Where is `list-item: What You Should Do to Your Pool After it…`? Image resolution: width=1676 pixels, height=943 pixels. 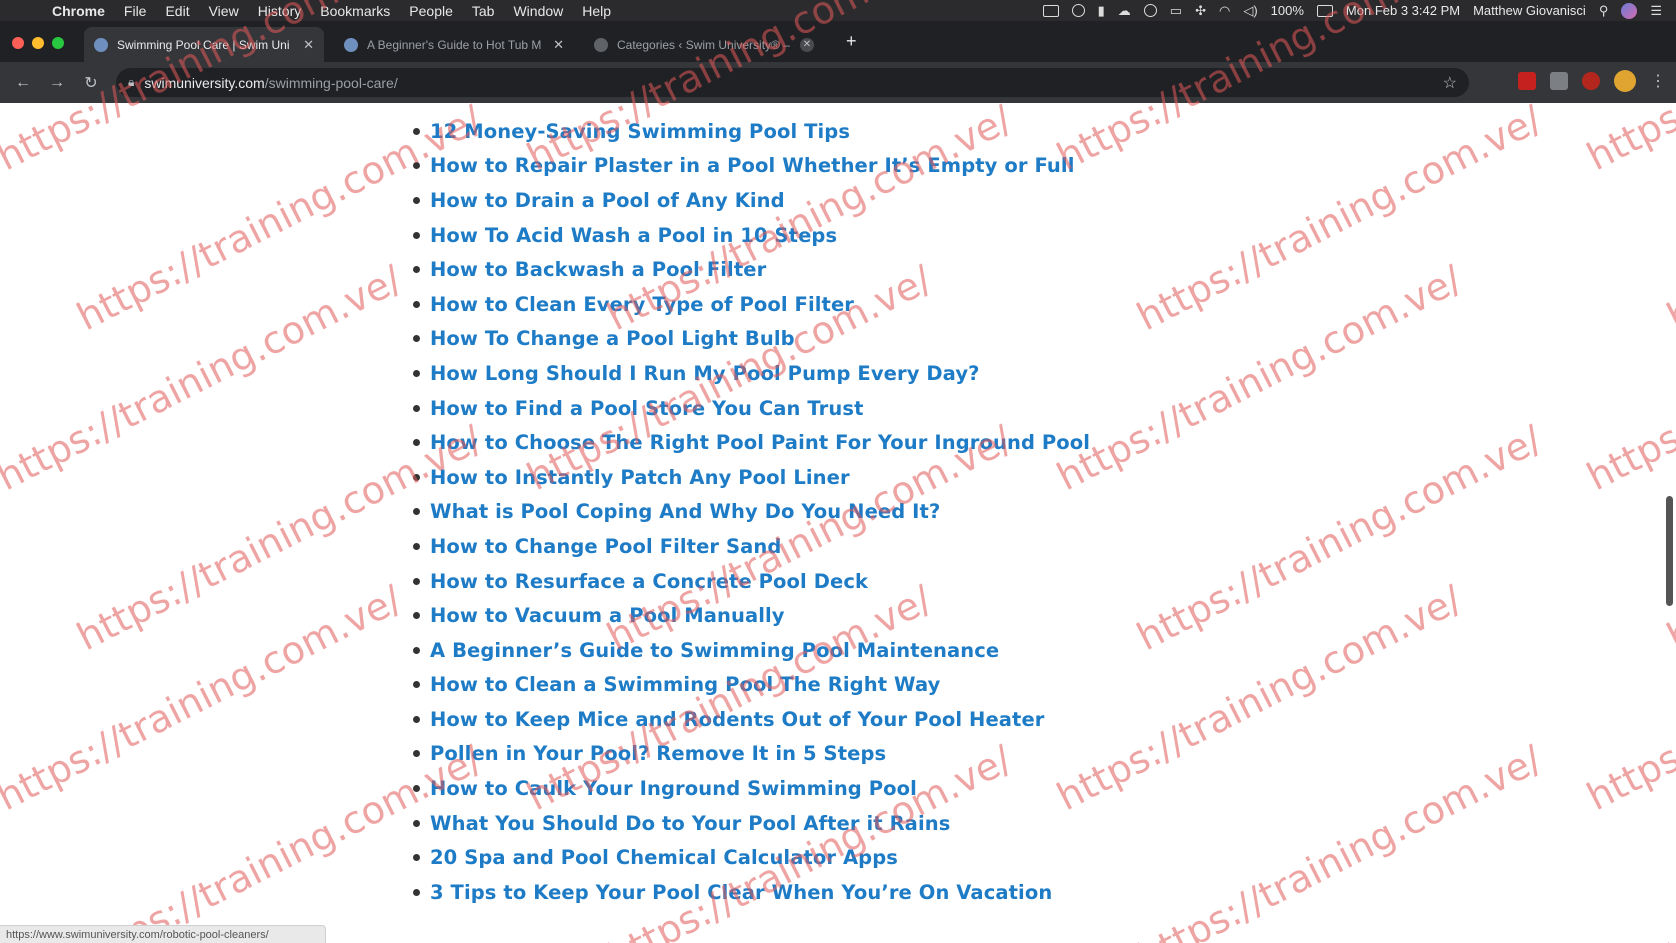
list-item: What You Should Do to Your Pool After it… is located at coordinates (751, 823).